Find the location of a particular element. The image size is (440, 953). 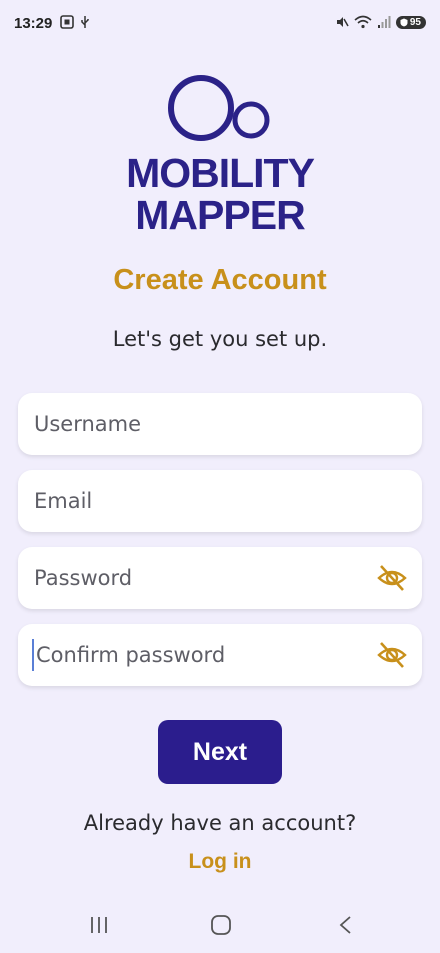

back-icon is located at coordinates (345, 925).